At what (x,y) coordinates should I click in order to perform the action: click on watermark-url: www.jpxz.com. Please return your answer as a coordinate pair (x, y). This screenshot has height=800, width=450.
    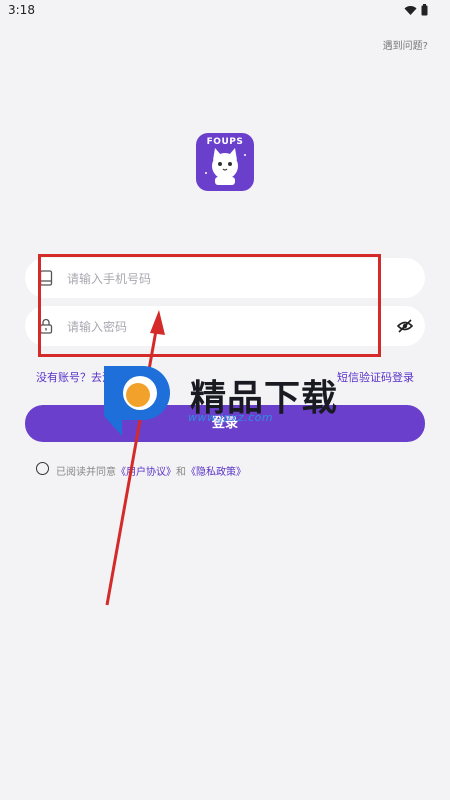
    Looking at the image, I should click on (231, 417).